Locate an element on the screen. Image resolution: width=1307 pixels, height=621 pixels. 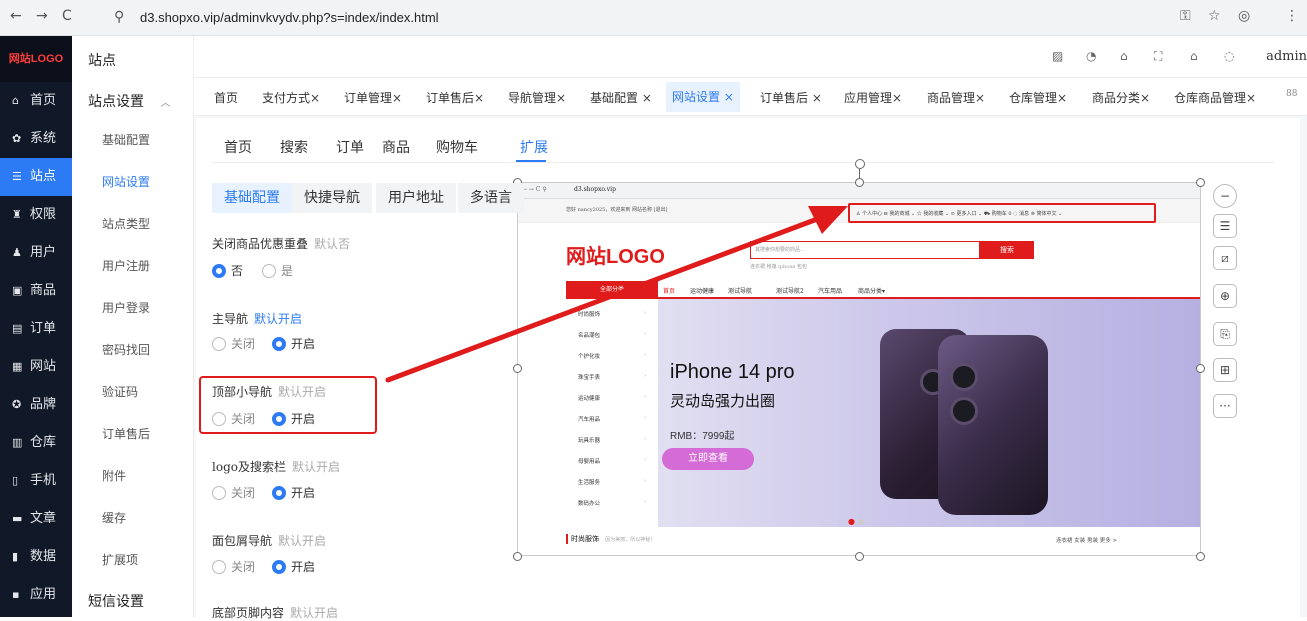
copy-icon: ⎘ is located at coordinates (1225, 334).